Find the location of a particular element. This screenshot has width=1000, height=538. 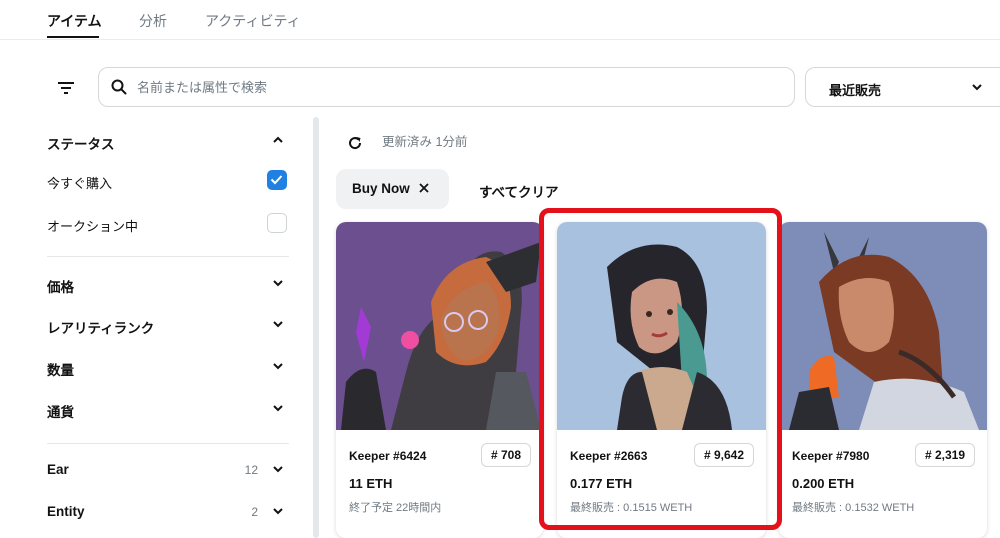

filter-label: レアリティランク is located at coordinates (101, 328).